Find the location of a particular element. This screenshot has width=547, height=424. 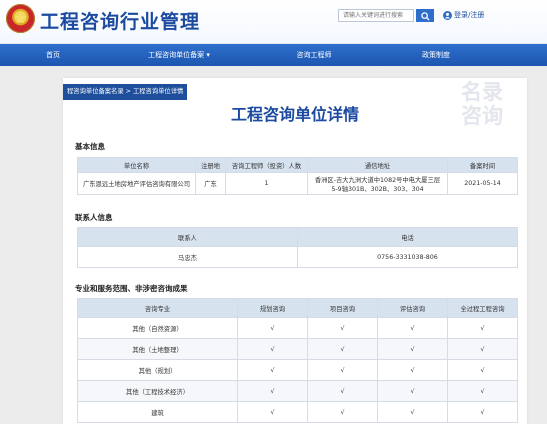

column-header: 联系人 is located at coordinates (187, 237).